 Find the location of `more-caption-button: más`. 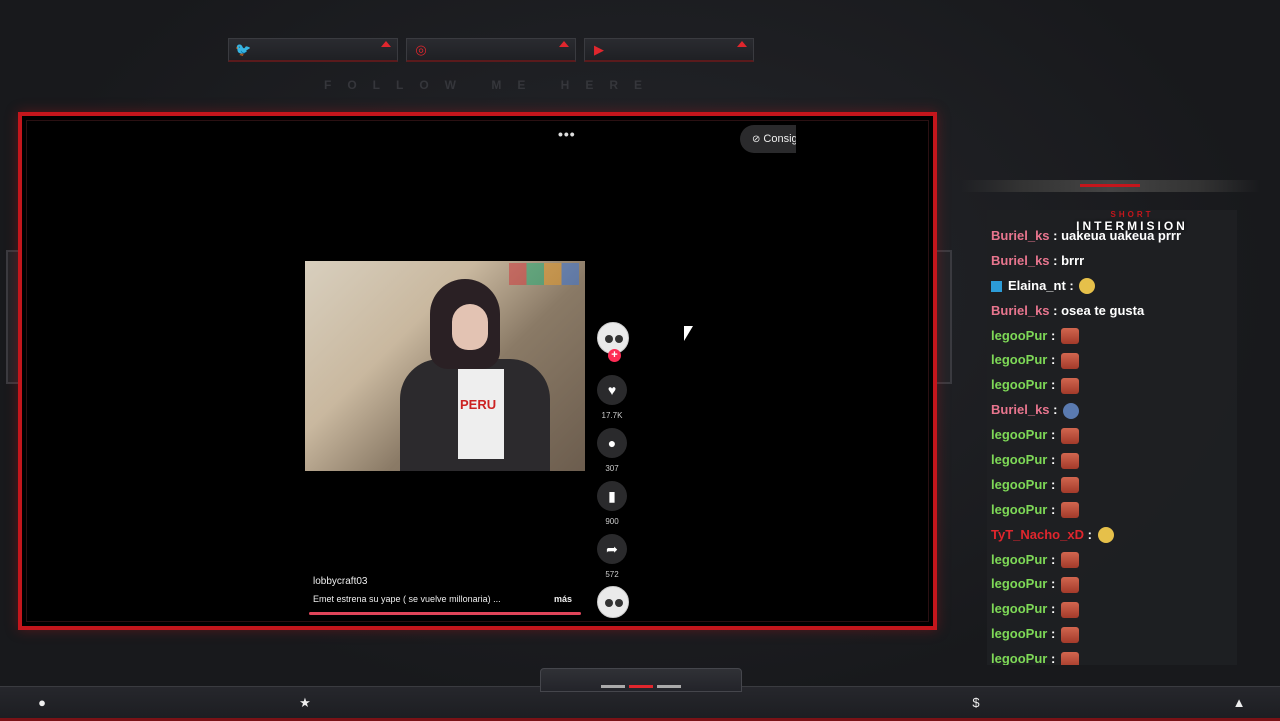

more-caption-button: más is located at coordinates (563, 599).